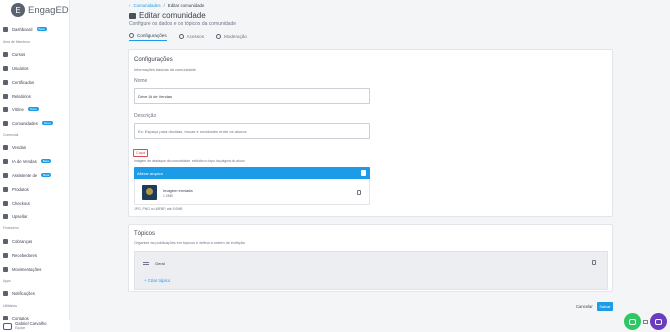  What do you see at coordinates (18, 10) in the screenshot?
I see `logo-mark-icon: E` at bounding box center [18, 10].